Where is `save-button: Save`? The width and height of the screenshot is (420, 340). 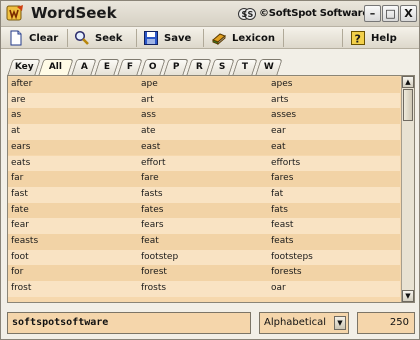 save-button: Save is located at coordinates (169, 38).